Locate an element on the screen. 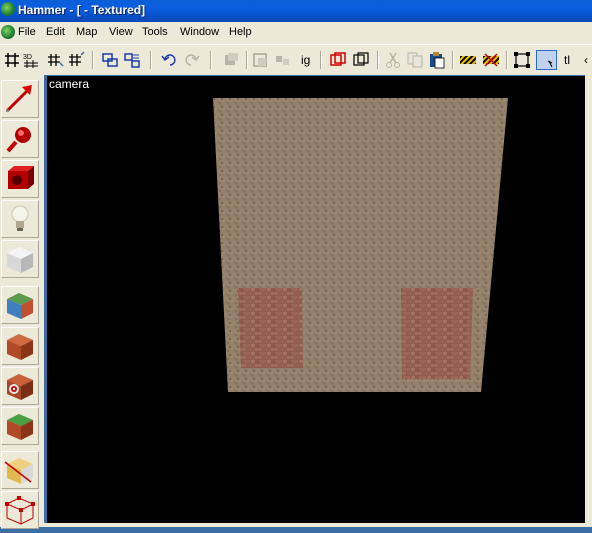 This screenshot has height=533, width=592. menu-help: Help is located at coordinates (240, 32).